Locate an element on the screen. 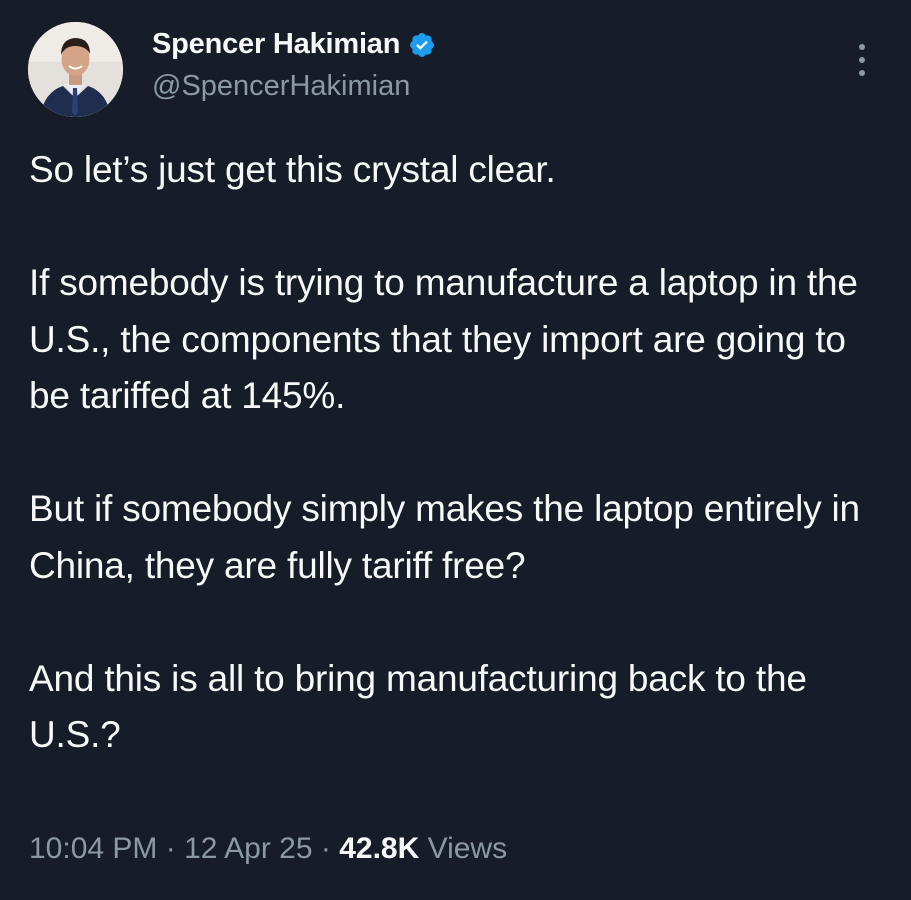  author-handle: @SpencerHakimian is located at coordinates (281, 86).